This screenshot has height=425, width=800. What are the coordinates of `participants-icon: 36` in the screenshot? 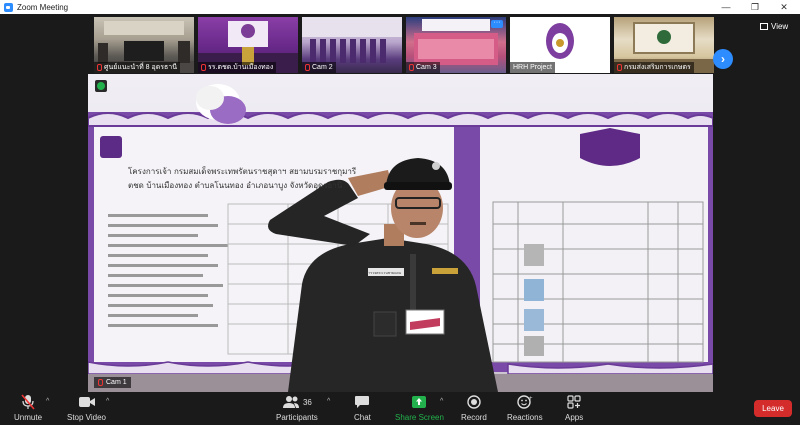 It's located at (297, 402).